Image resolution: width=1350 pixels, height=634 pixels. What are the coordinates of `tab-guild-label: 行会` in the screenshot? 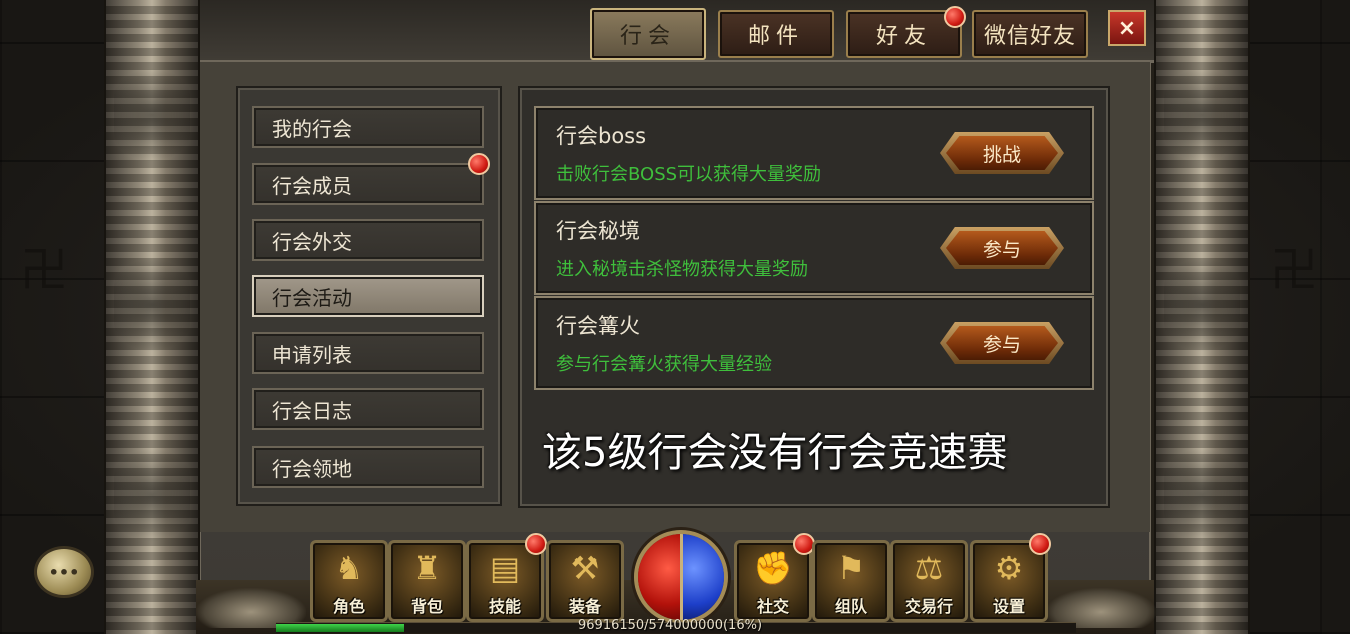 It's located at (647, 36).